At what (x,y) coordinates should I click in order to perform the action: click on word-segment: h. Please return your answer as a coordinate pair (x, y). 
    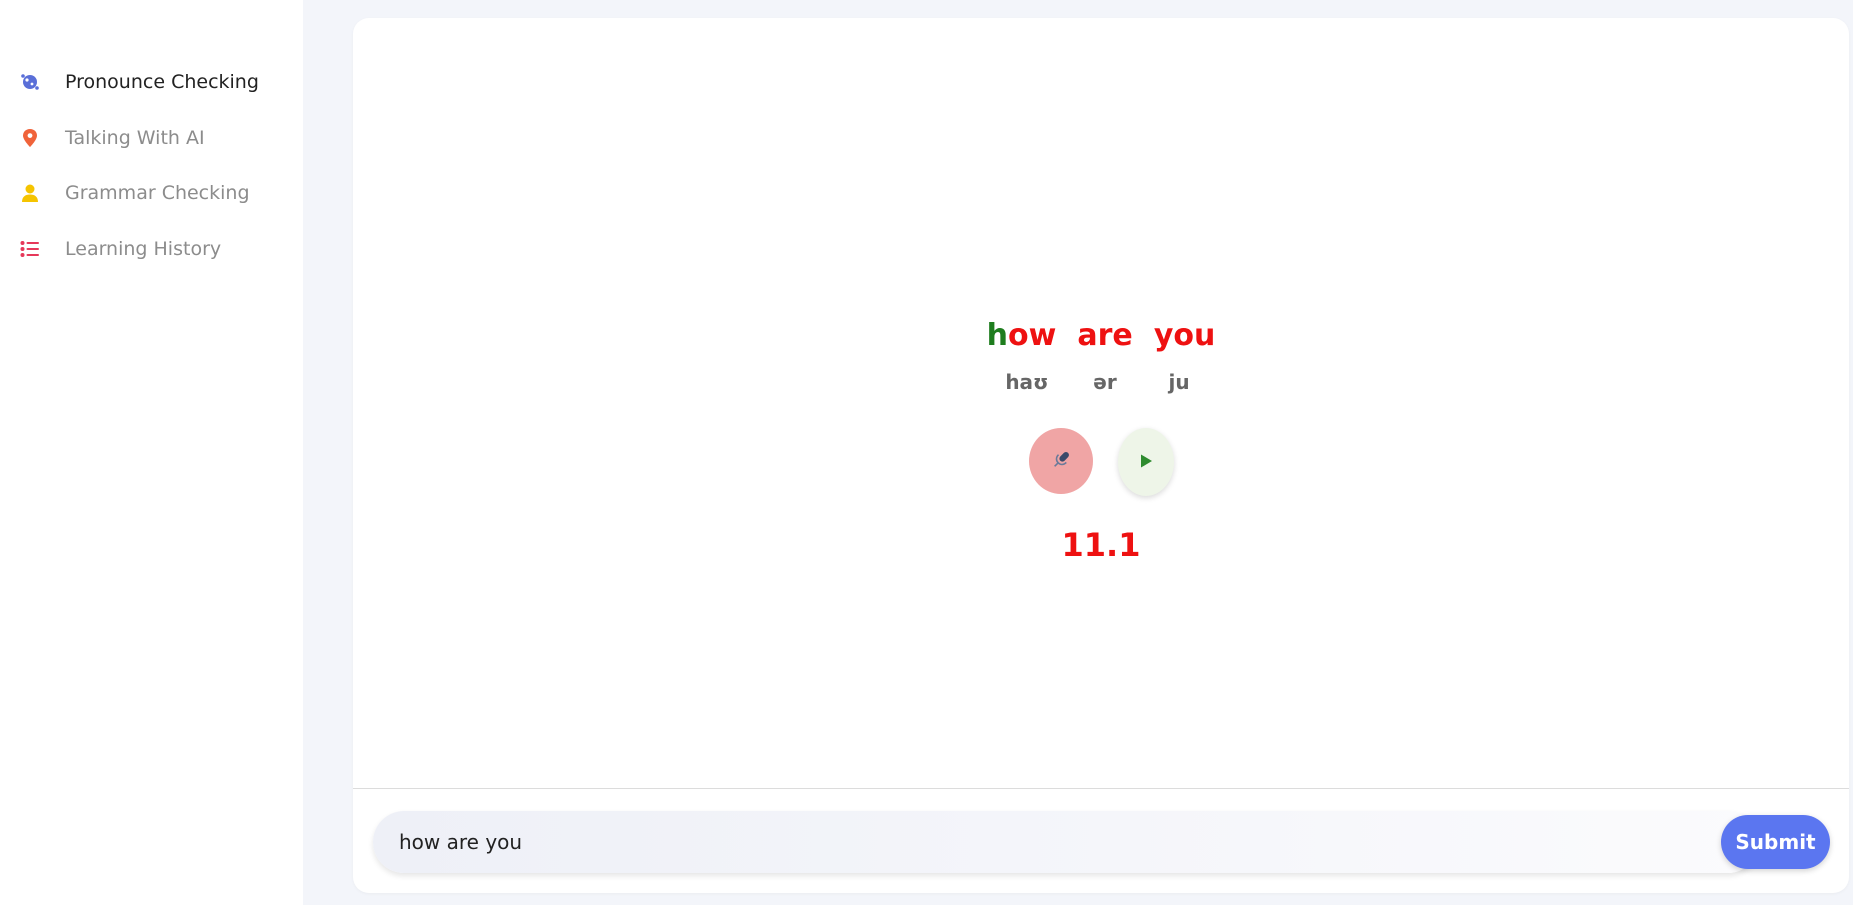
    Looking at the image, I should click on (997, 335).